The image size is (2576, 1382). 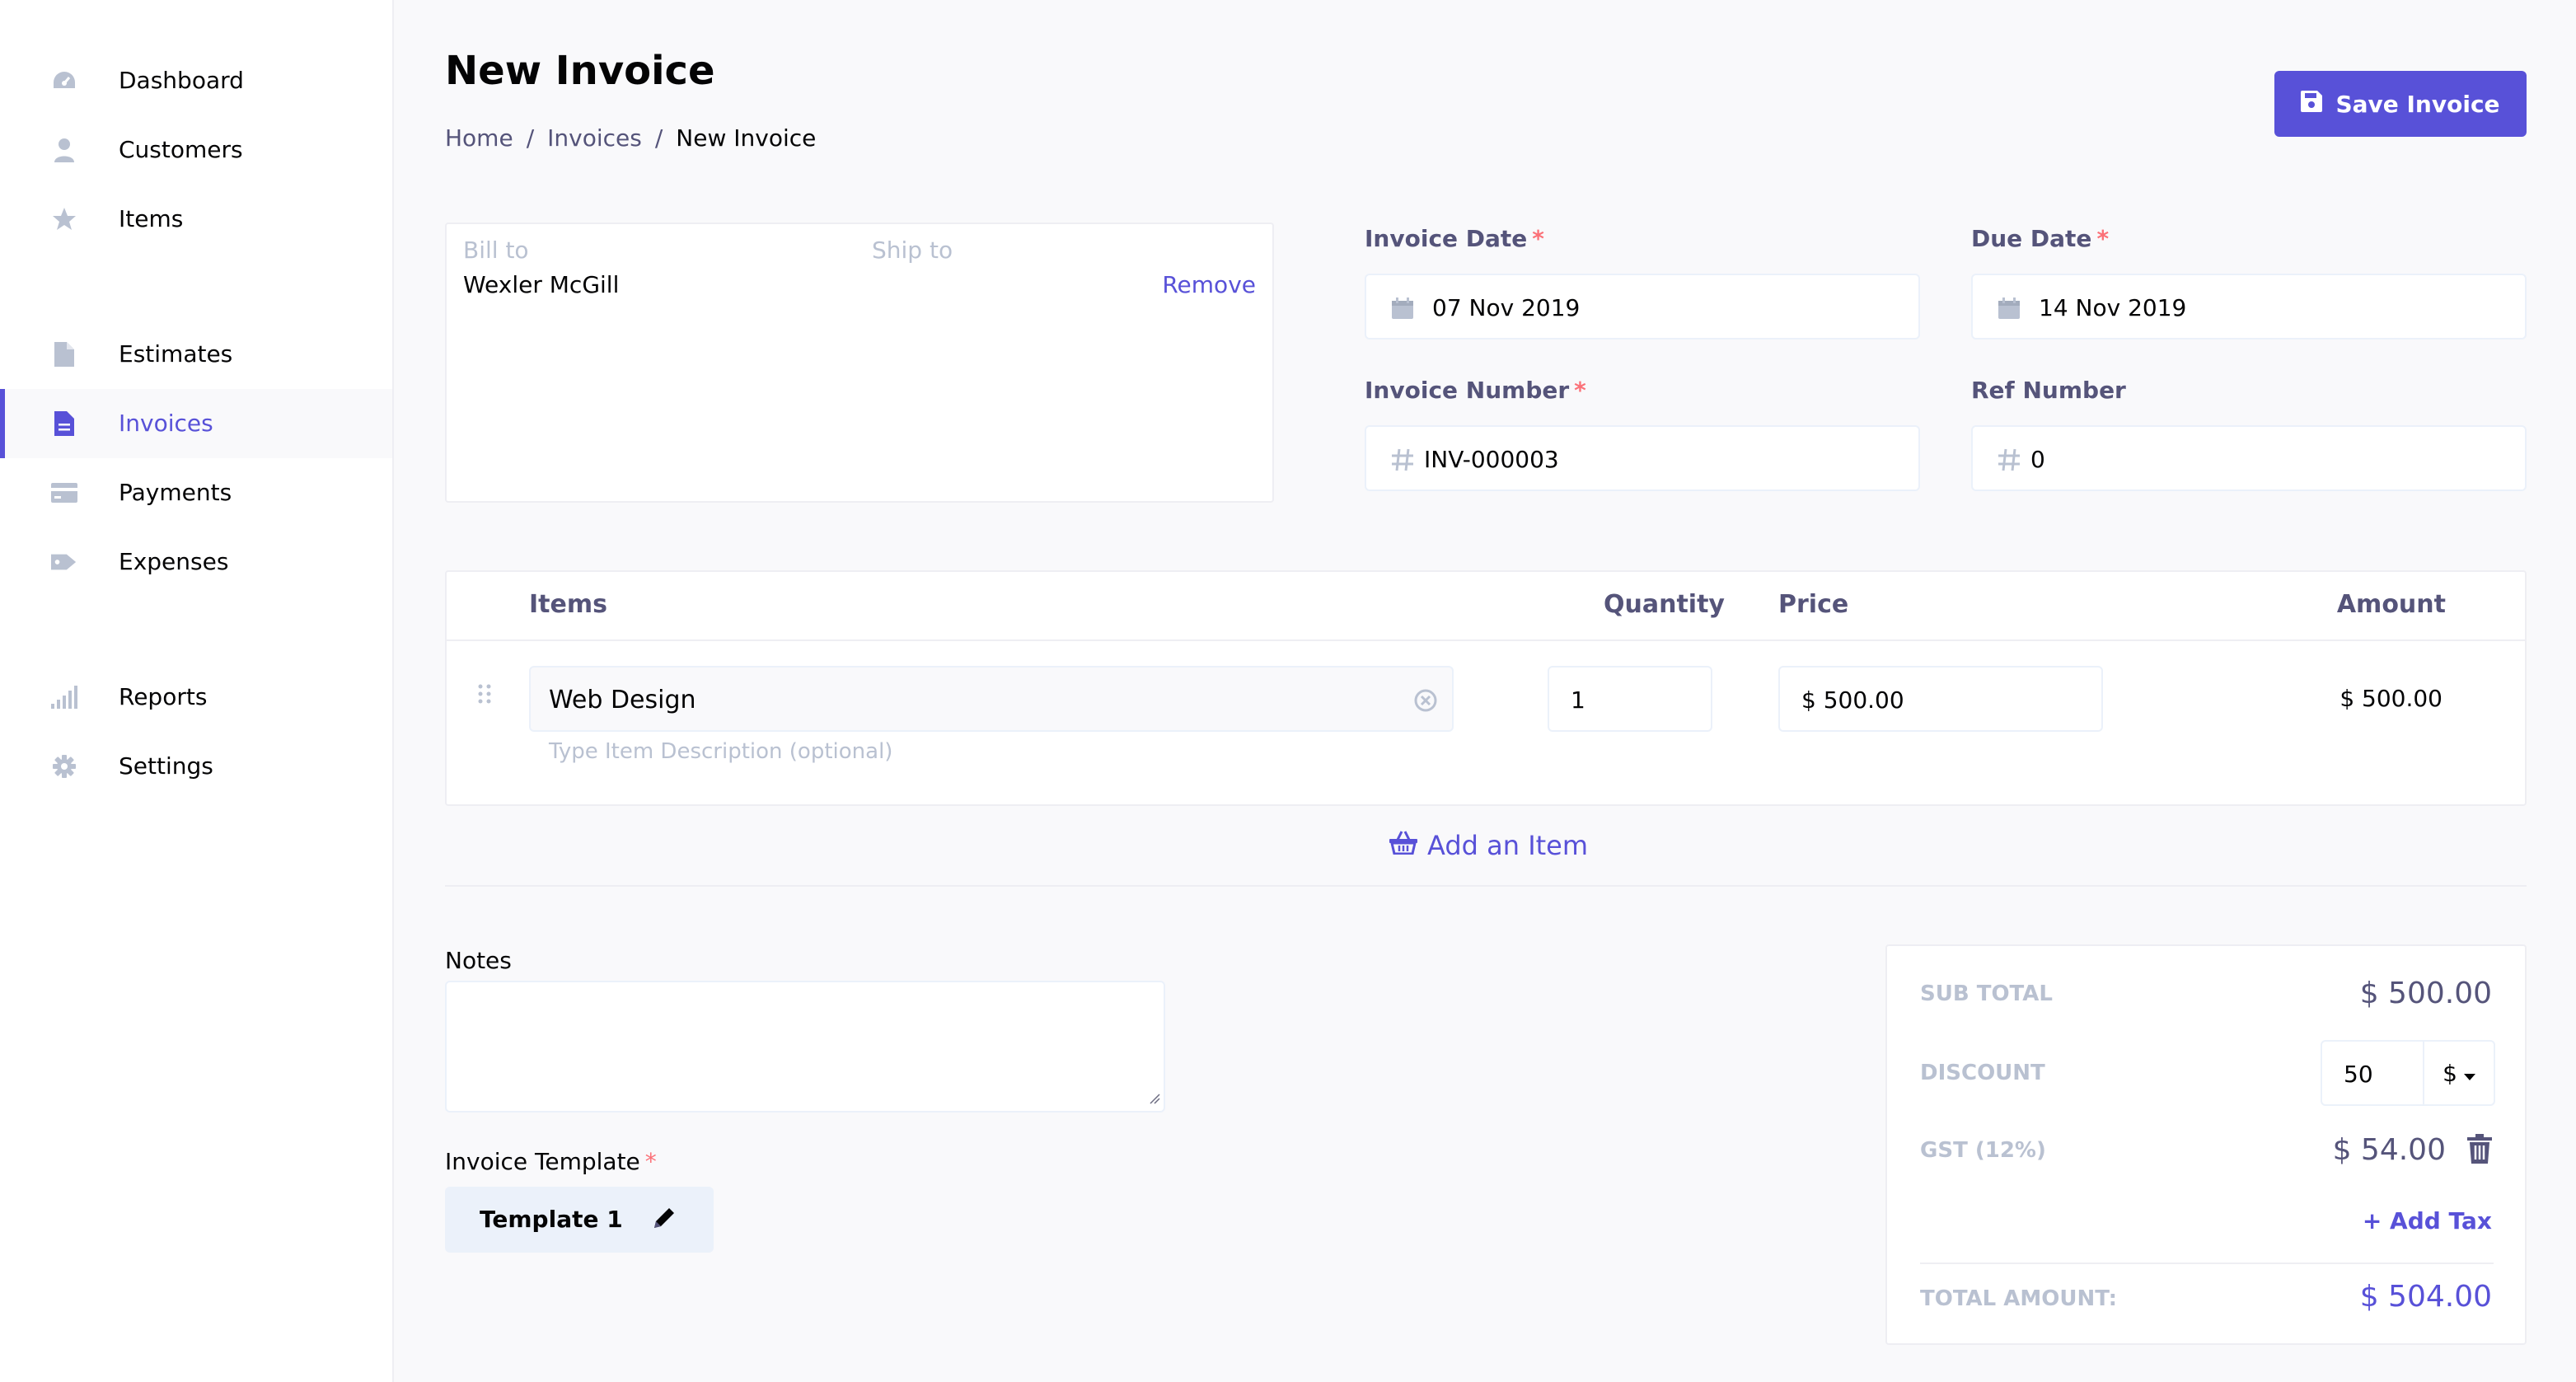 I want to click on add-item-label: Add an Item, so click(x=1508, y=846).